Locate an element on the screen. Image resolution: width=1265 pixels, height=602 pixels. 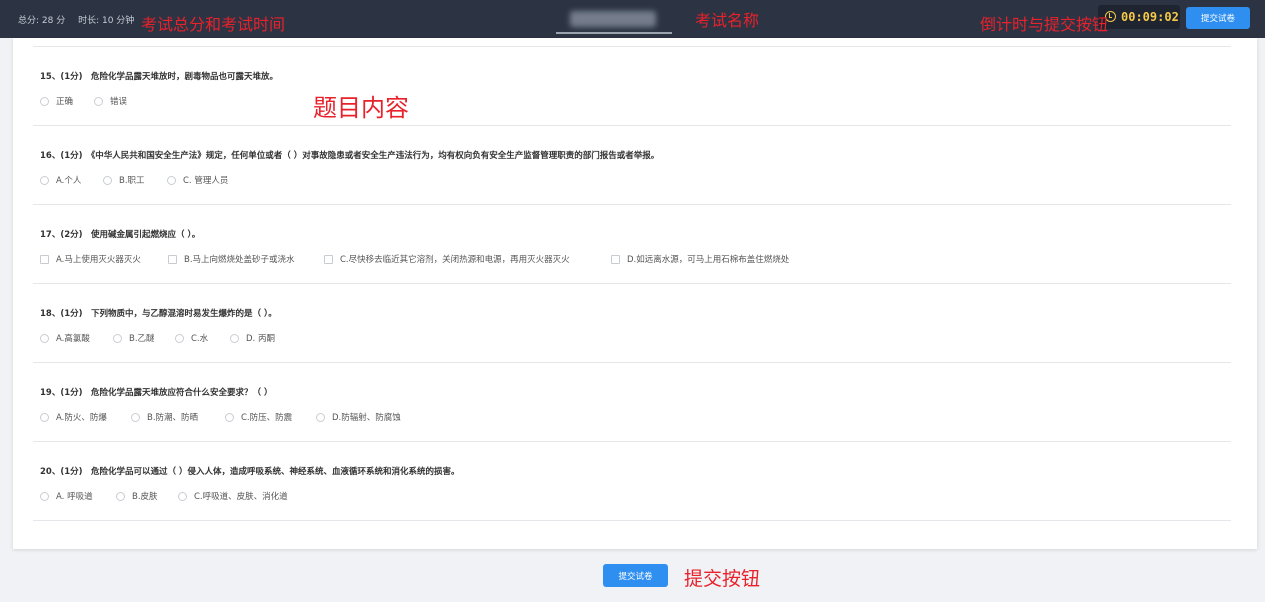
option-label: C.尽快移去临近其它溶剂，关闭热源和电源，再用灭火器灭火 is located at coordinates (455, 260).